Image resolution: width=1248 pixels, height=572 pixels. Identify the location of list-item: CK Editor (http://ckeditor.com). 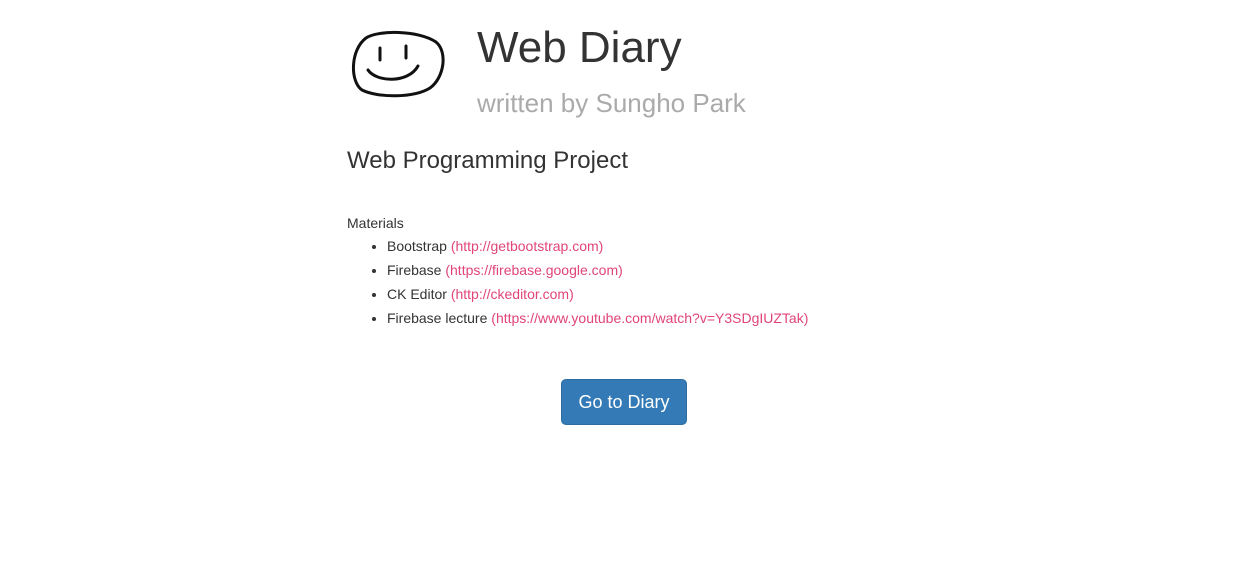
(597, 294).